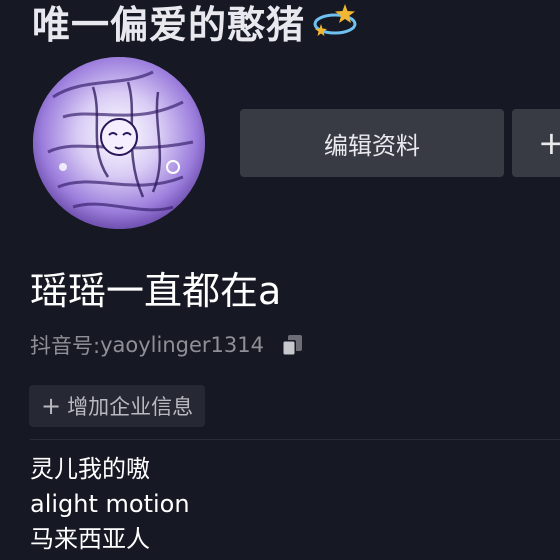 This screenshot has height=560, width=560. What do you see at coordinates (182, 345) in the screenshot?
I see `douyin-id-value: yaoylinger1314` at bounding box center [182, 345].